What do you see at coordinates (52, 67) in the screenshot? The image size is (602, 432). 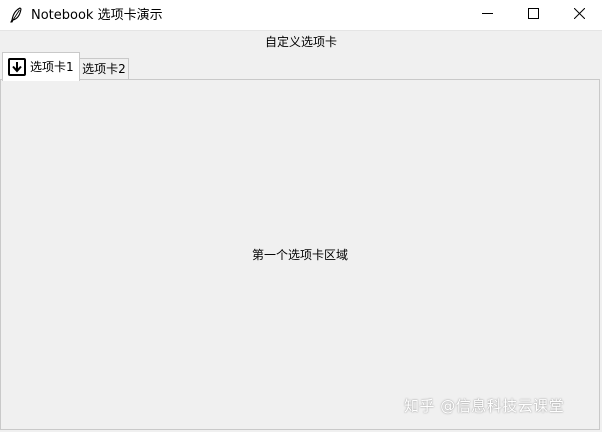 I see `tab-1-label: 选项卡1` at bounding box center [52, 67].